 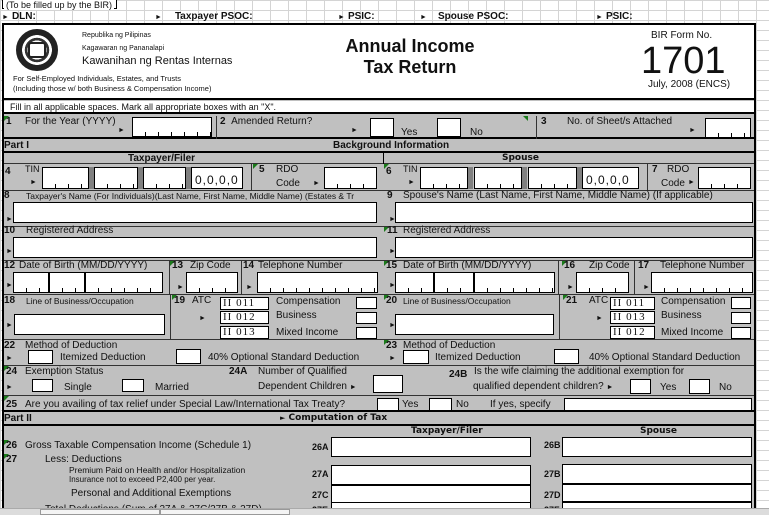 I want to click on item26b-input, so click(x=657, y=447).